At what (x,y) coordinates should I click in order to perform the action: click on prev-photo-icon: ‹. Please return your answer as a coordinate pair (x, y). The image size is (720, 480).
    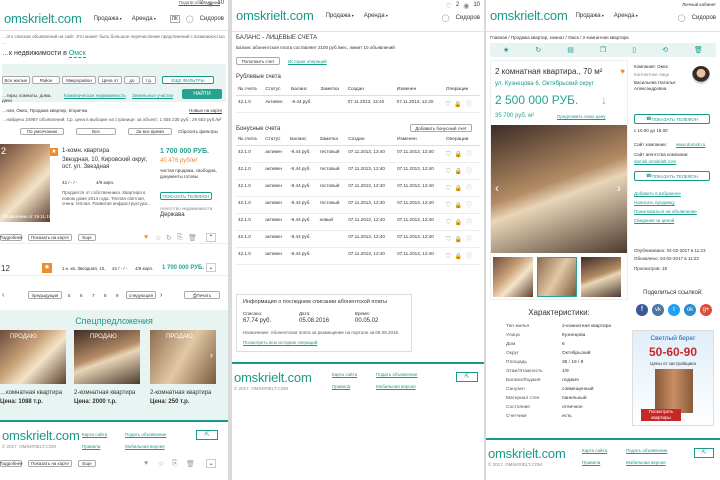
    Looking at the image, I should click on (497, 188).